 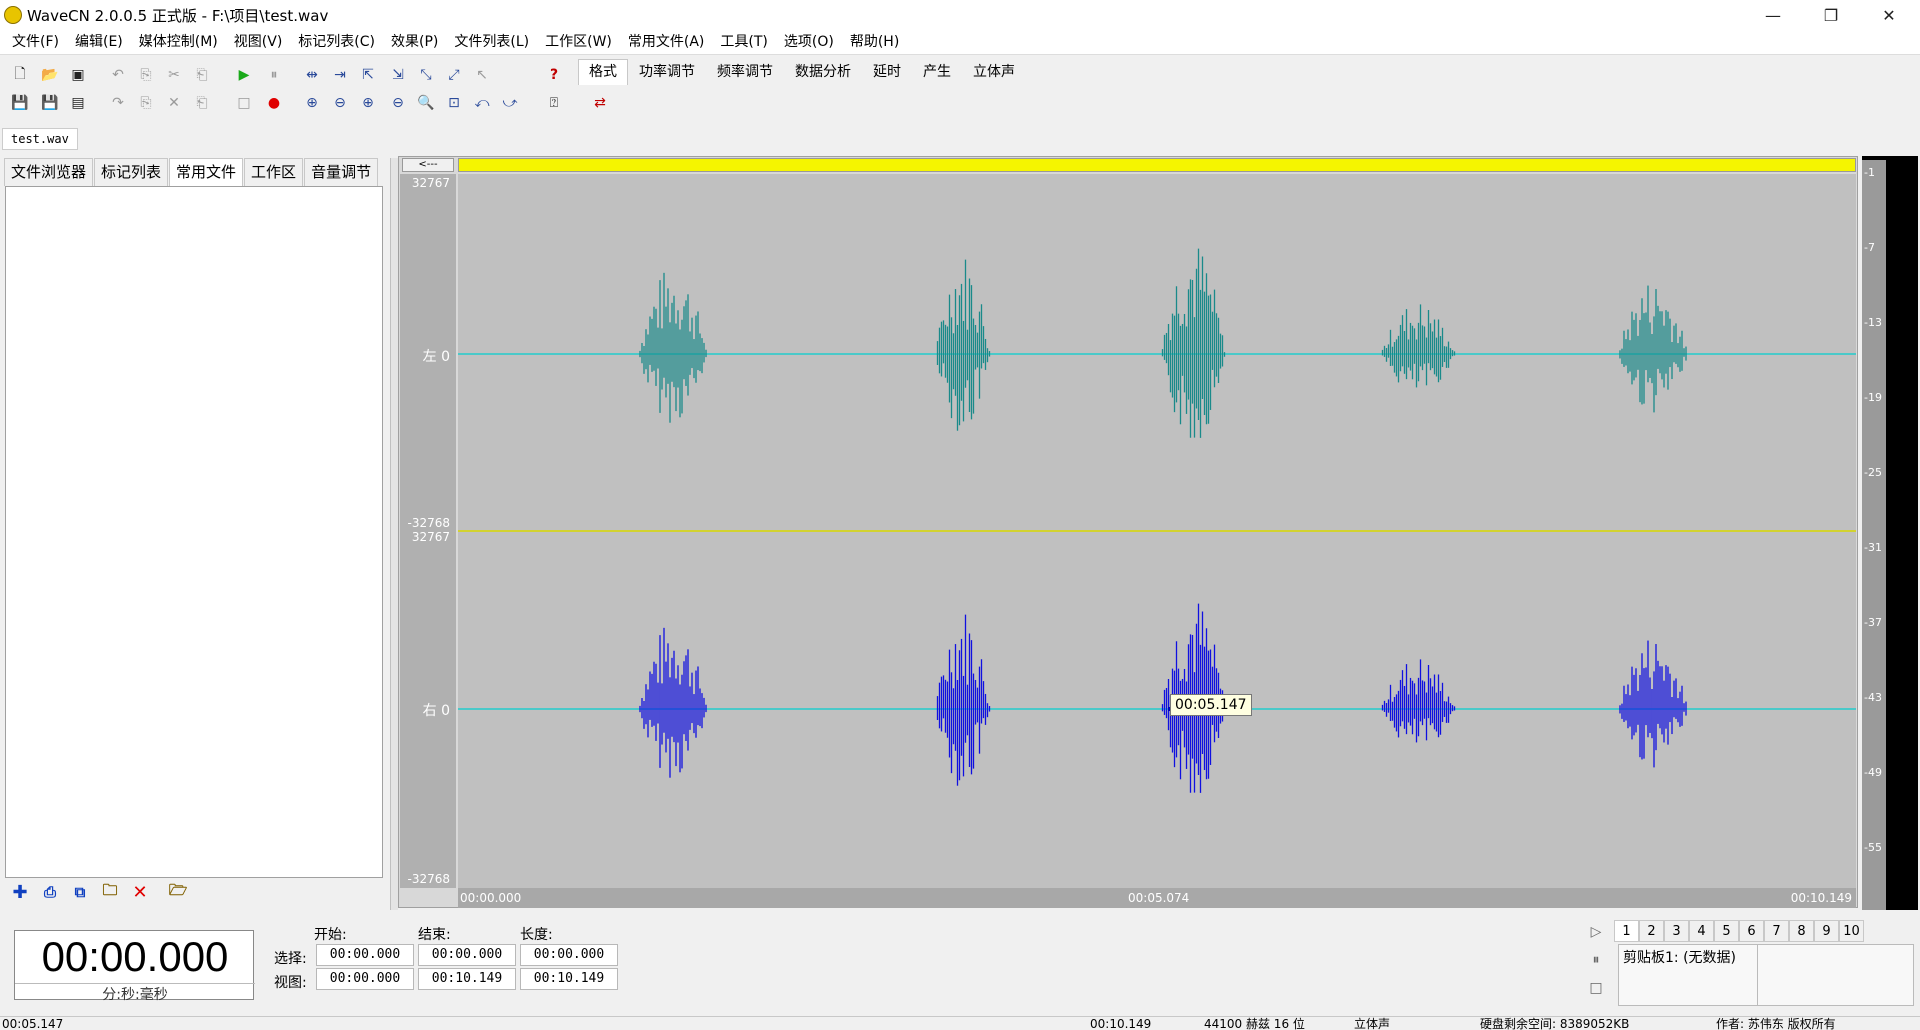 What do you see at coordinates (78, 75) in the screenshot?
I see `close-file-icon: ▣` at bounding box center [78, 75].